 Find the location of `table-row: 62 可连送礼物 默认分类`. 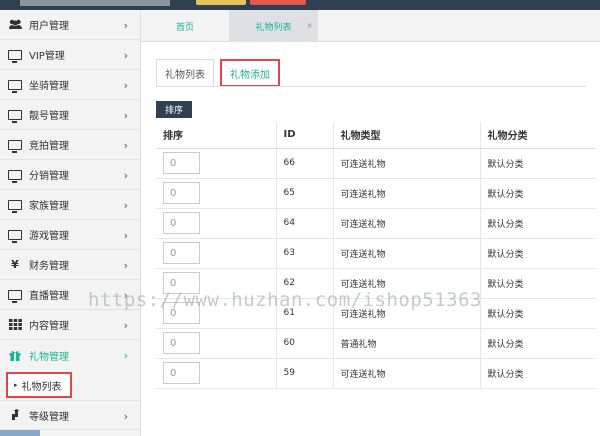

table-row: 62 可连送礼物 默认分类 is located at coordinates (376, 283).